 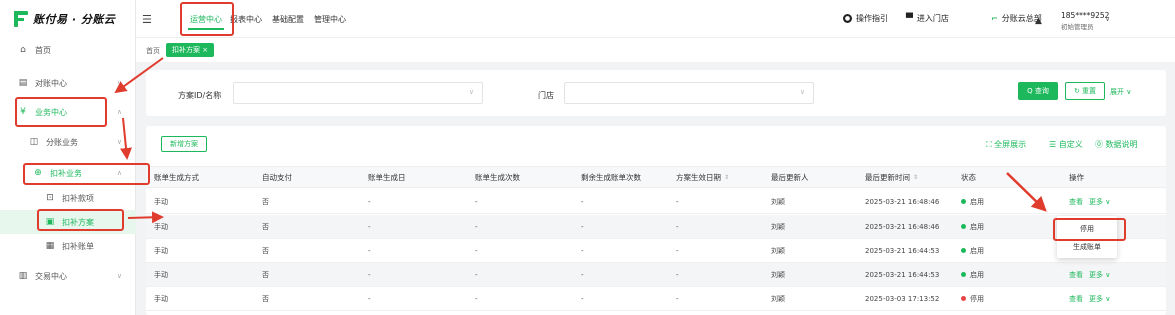 I want to click on expand-link: 展开 ∨, so click(x=1120, y=92).